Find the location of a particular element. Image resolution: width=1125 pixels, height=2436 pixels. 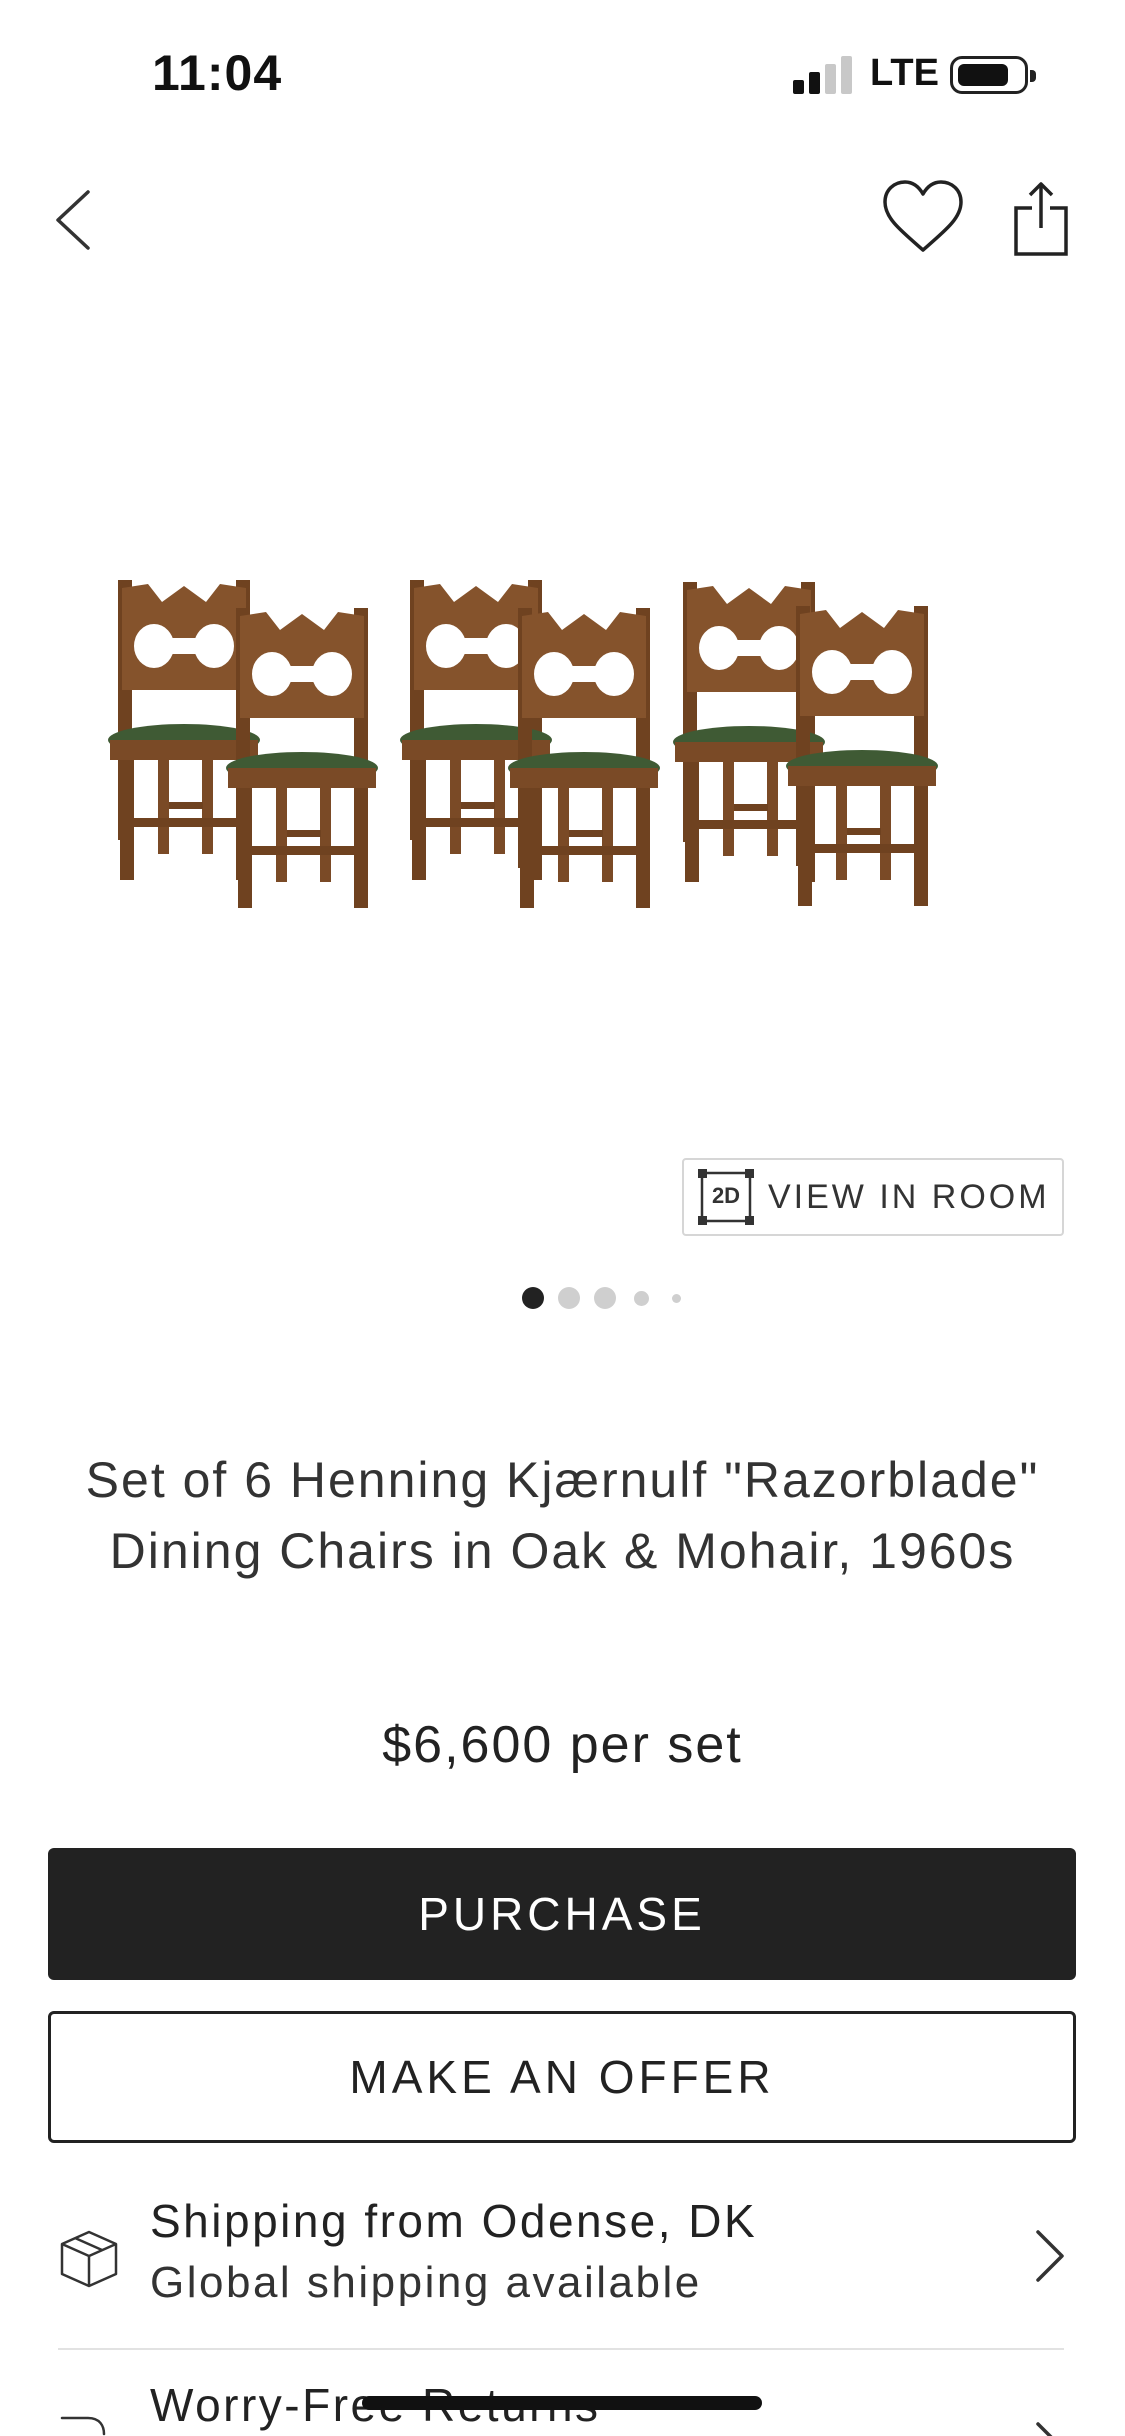

heart-icon is located at coordinates (923, 216).